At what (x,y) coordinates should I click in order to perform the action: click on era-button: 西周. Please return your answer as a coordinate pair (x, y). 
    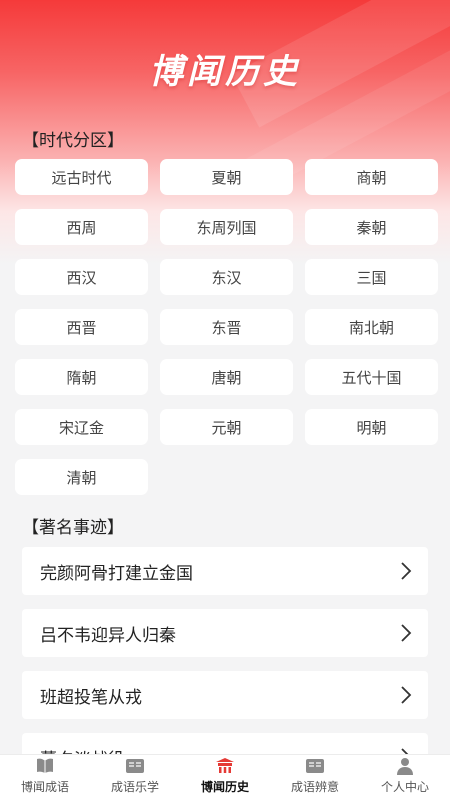
    Looking at the image, I should click on (81, 227).